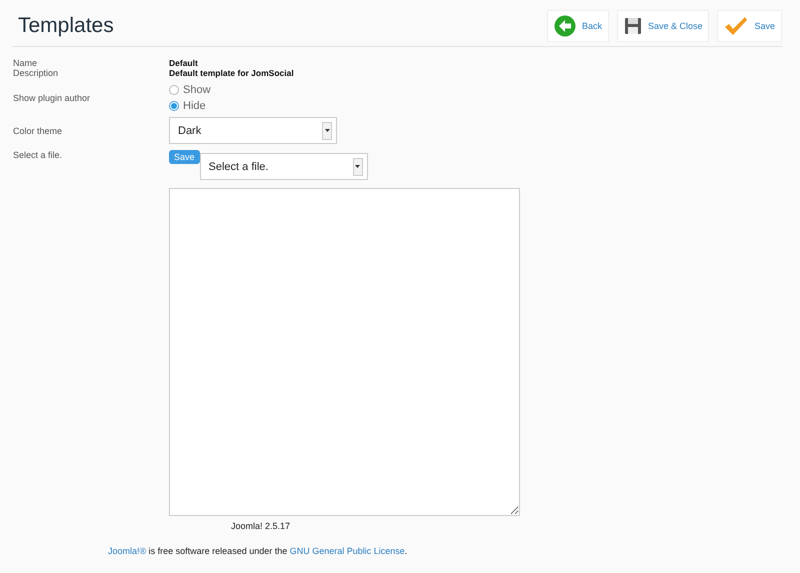 The image size is (800, 573). I want to click on field-value: Default template for JomSocial, so click(232, 73).